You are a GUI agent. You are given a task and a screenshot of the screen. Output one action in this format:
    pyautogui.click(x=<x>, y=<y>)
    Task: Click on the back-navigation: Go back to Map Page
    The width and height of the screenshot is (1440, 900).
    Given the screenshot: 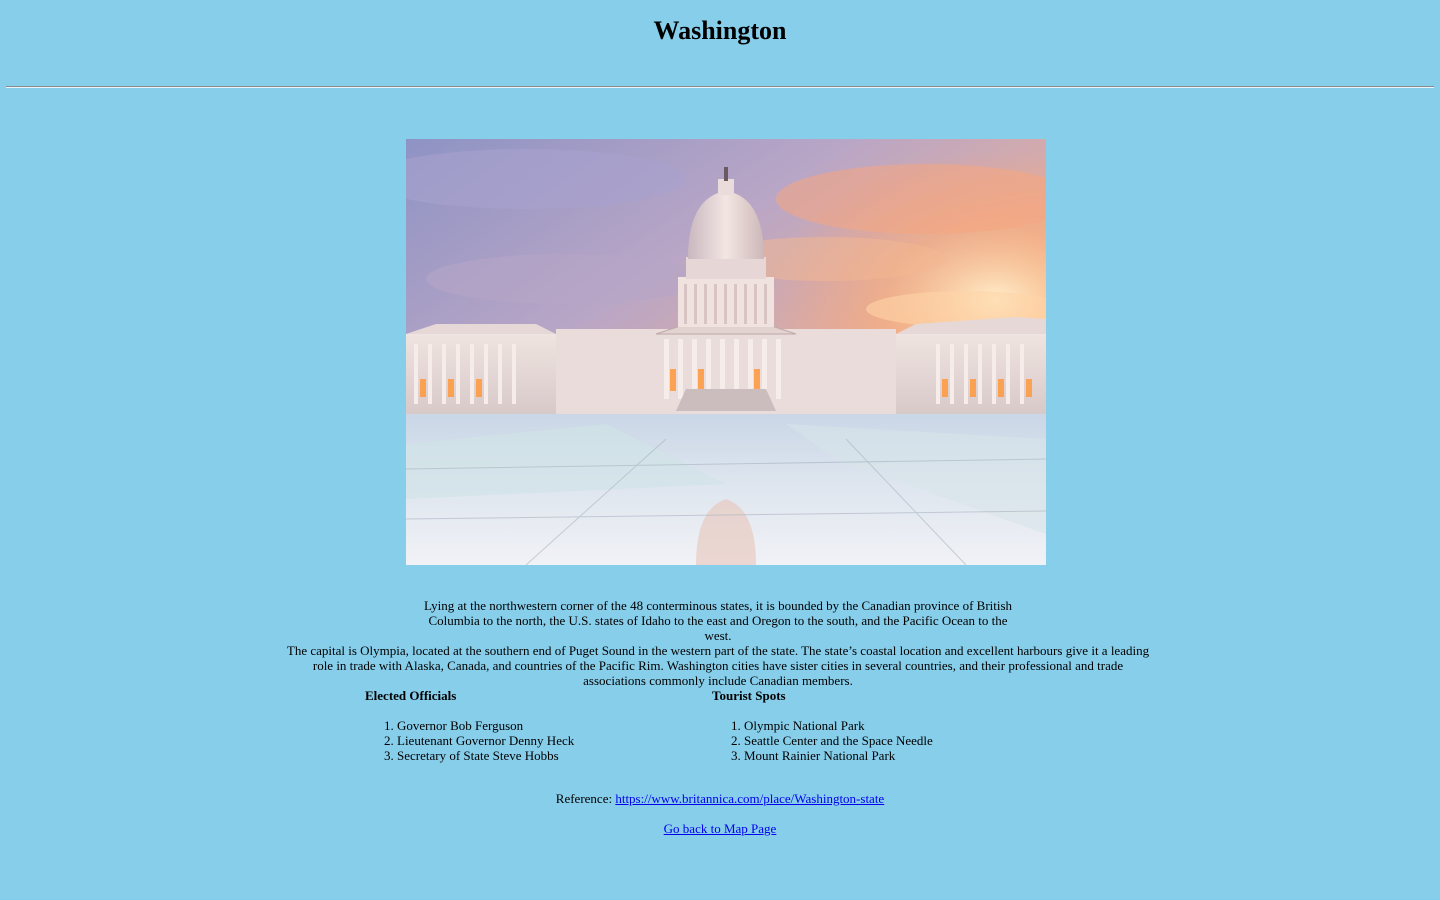 What is the action you would take?
    pyautogui.click(x=720, y=828)
    